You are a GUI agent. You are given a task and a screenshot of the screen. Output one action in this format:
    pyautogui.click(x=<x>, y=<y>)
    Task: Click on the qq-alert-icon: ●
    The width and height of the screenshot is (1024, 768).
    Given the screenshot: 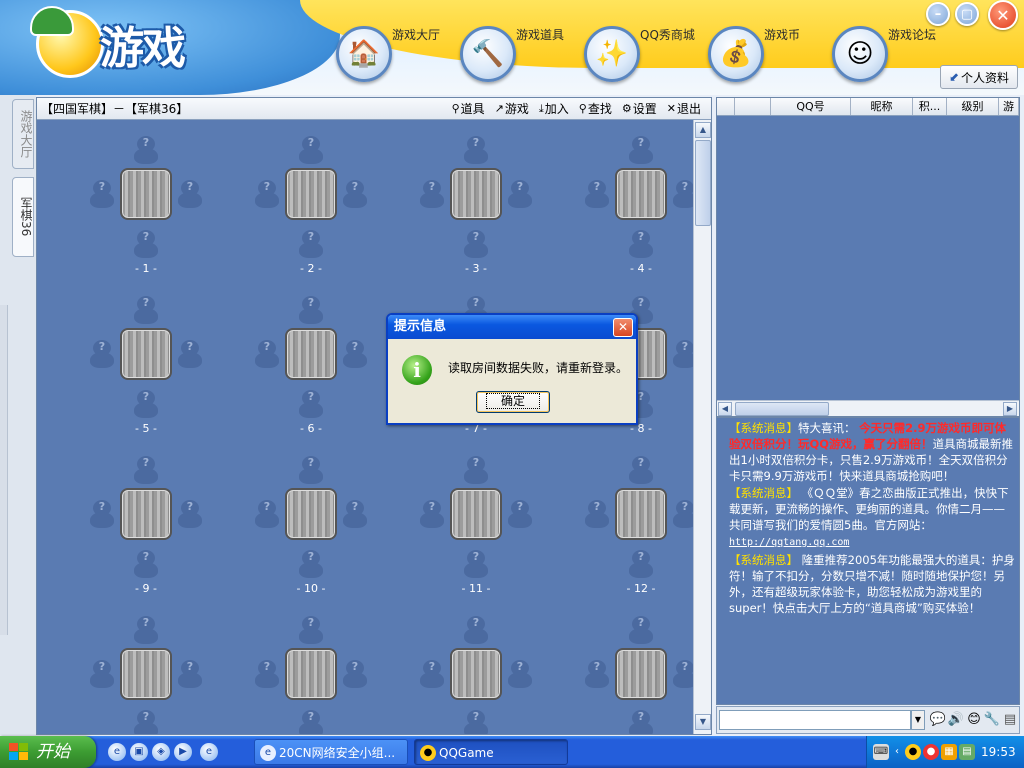 What is the action you would take?
    pyautogui.click(x=931, y=752)
    